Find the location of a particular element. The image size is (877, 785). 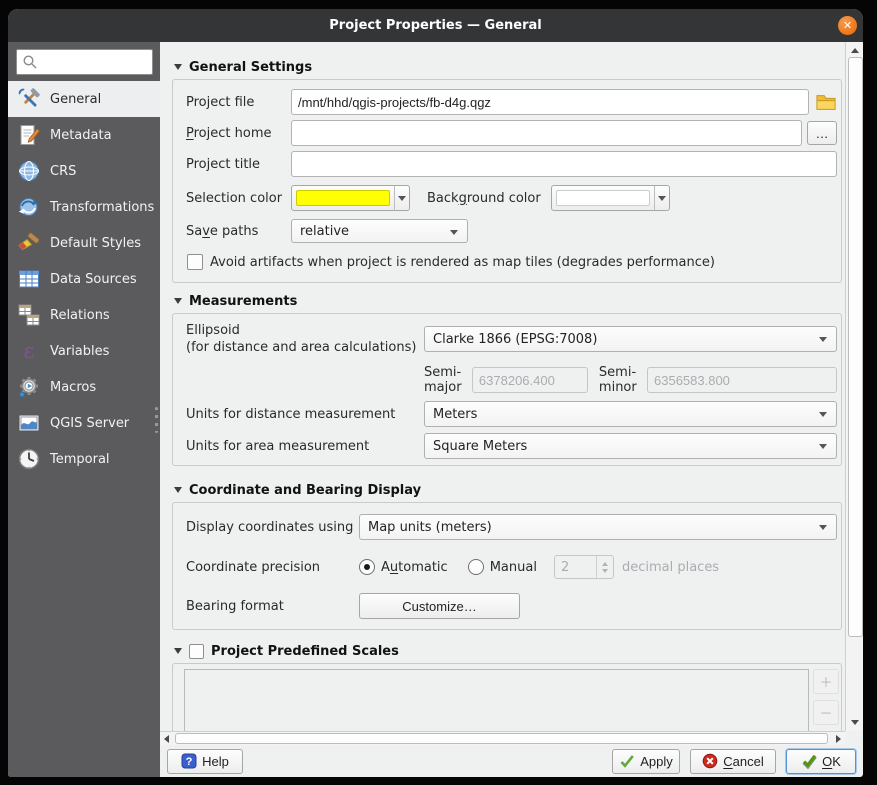

predefined-scales-frame: ＋ － is located at coordinates (507, 697).